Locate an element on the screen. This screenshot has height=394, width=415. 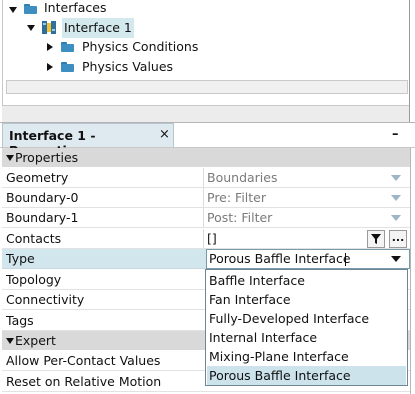
property-name: Boundary-0 is located at coordinates (42, 197).